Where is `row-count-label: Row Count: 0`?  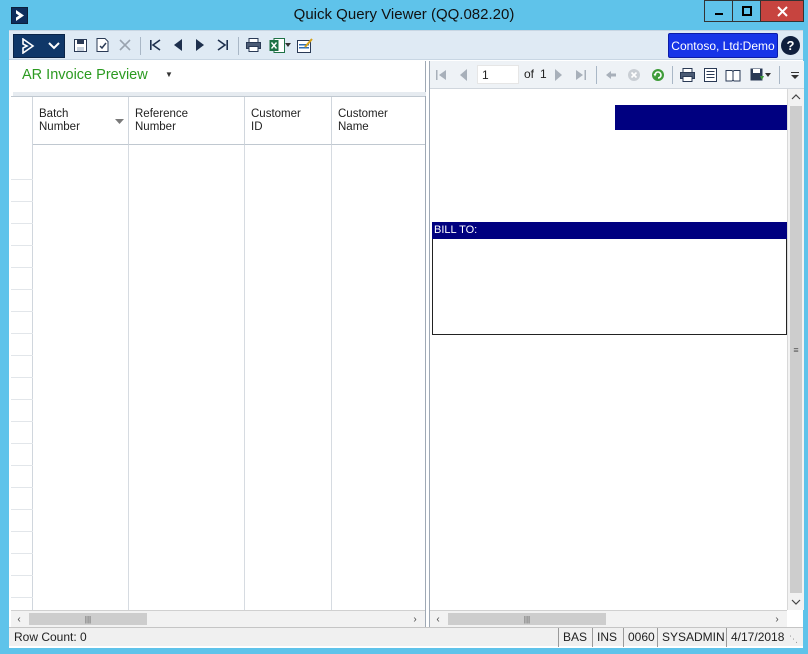 row-count-label: Row Count: 0 is located at coordinates (50, 637).